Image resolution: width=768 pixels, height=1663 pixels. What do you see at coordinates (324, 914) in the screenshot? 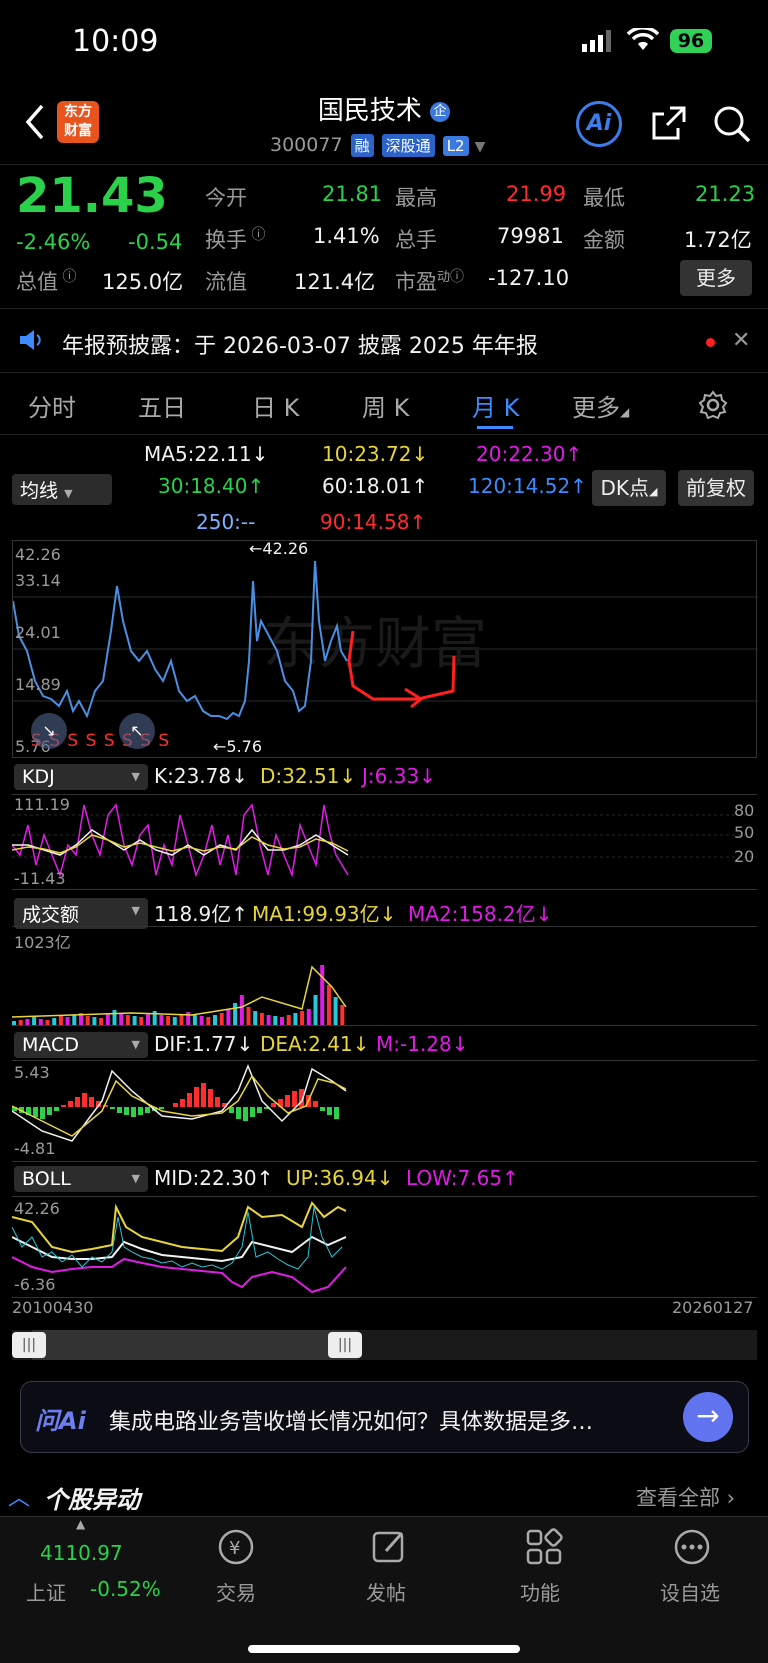
I see `vol-ma1: MA1:99.93亿↓` at bounding box center [324, 914].